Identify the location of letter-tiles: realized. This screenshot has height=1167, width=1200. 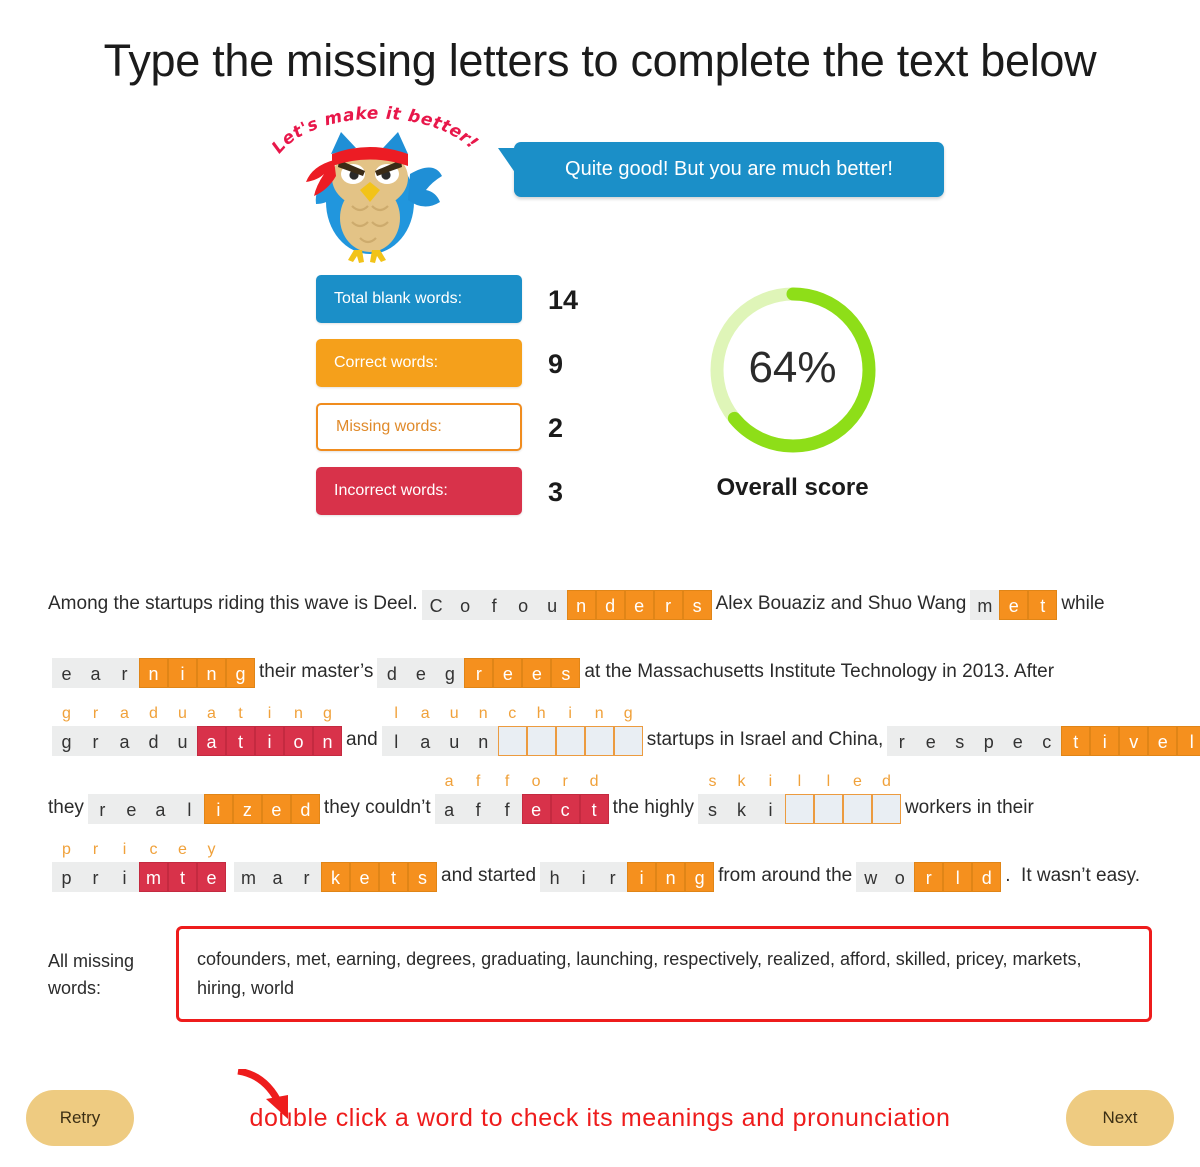
(203, 808).